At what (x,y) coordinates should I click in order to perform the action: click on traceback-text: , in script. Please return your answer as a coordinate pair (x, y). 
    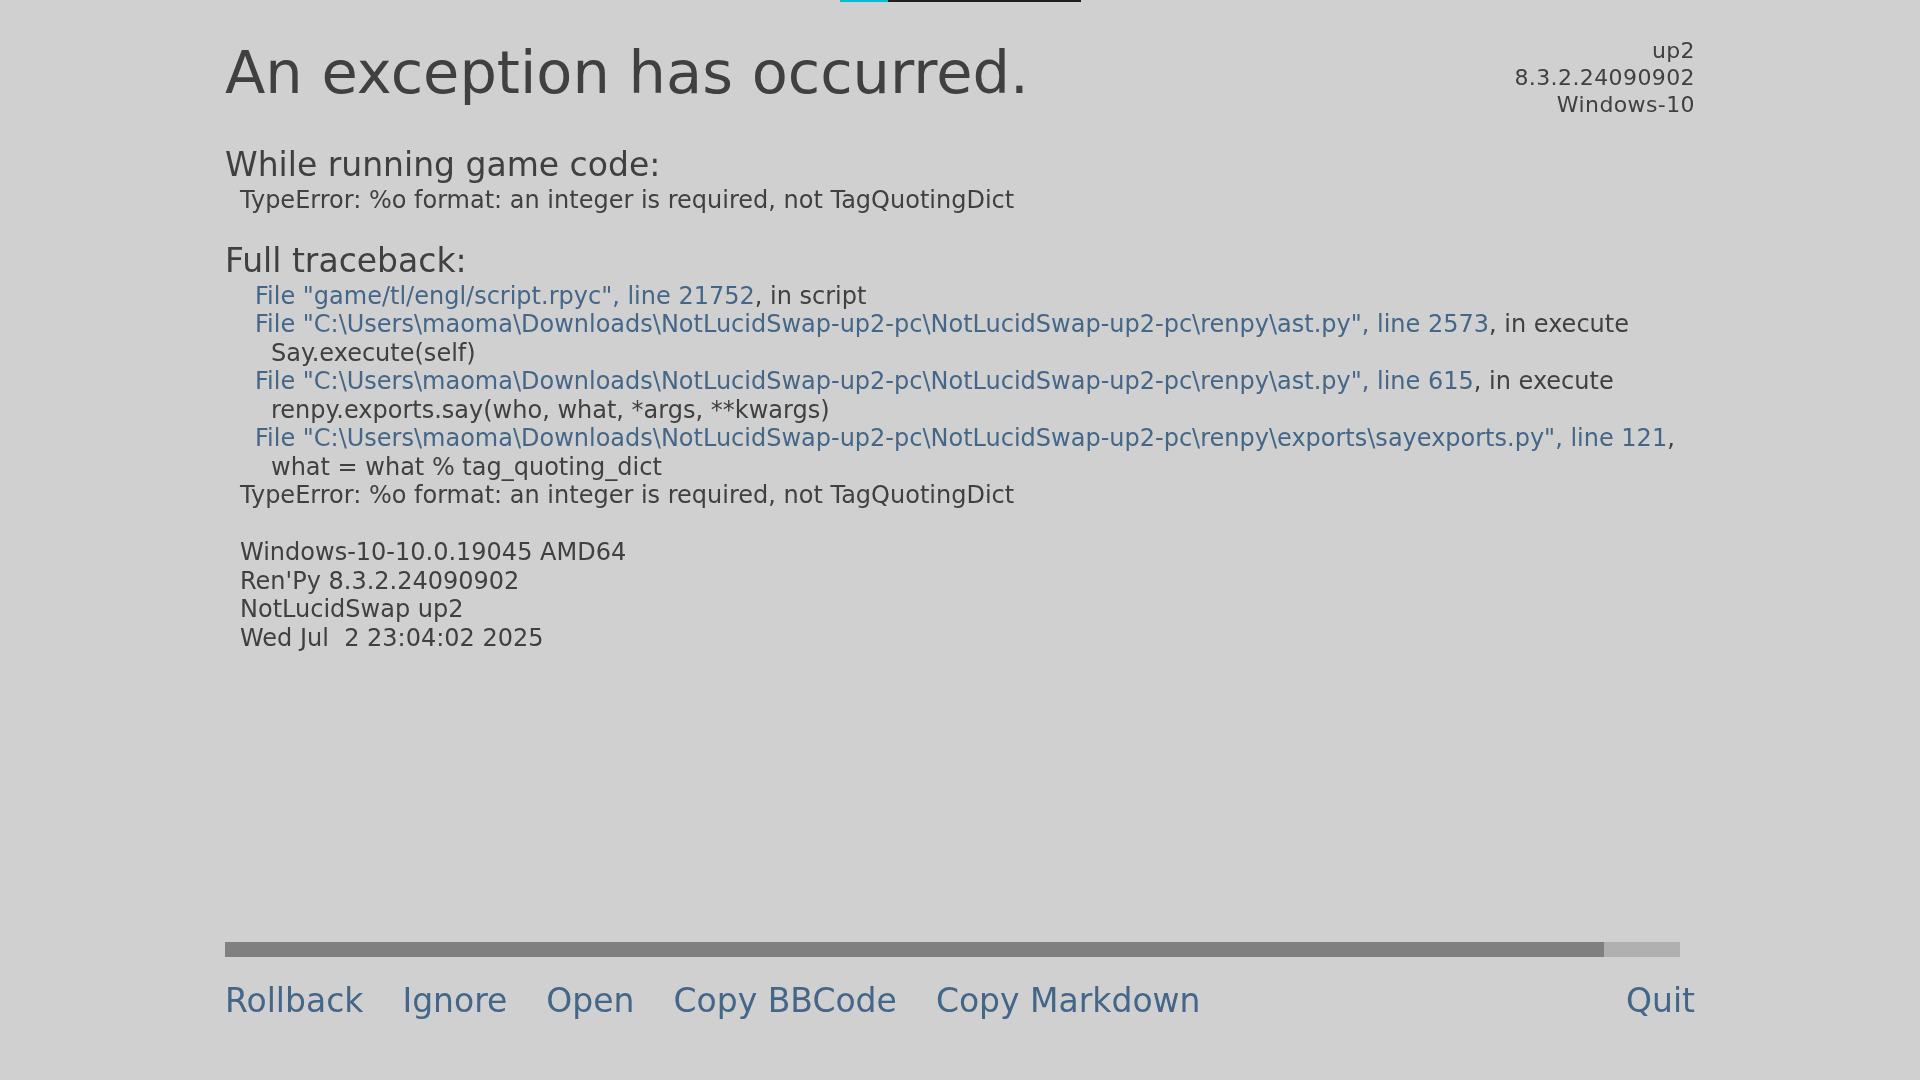
    Looking at the image, I should click on (810, 295).